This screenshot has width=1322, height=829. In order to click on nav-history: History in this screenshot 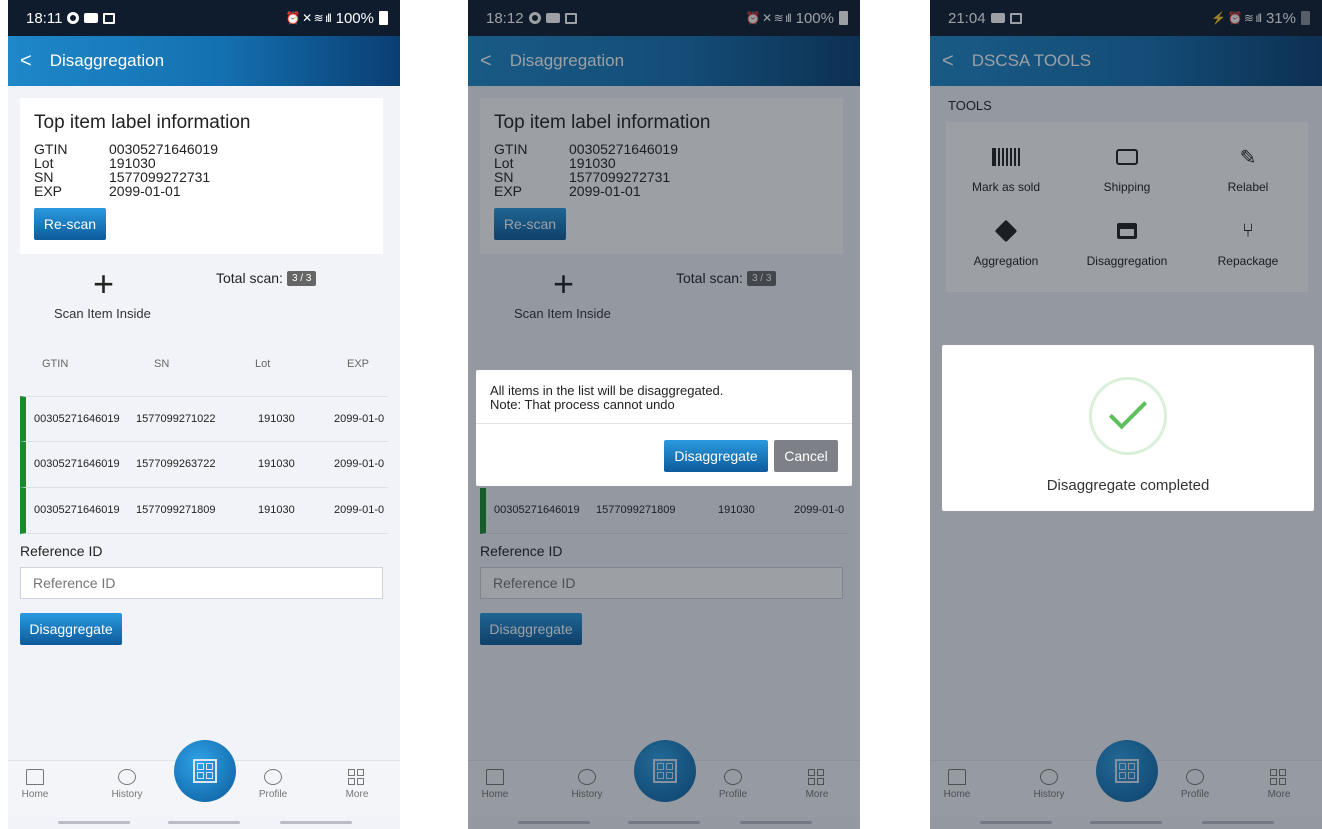, I will do `click(127, 784)`.